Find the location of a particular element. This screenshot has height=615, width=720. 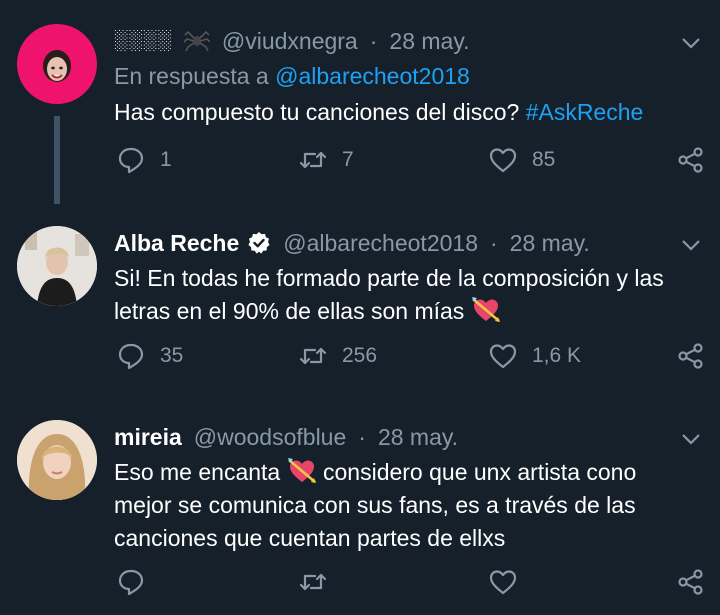

tweet-header: ░░░░ @viudxnegra · 28 may. is located at coordinates (397, 41).